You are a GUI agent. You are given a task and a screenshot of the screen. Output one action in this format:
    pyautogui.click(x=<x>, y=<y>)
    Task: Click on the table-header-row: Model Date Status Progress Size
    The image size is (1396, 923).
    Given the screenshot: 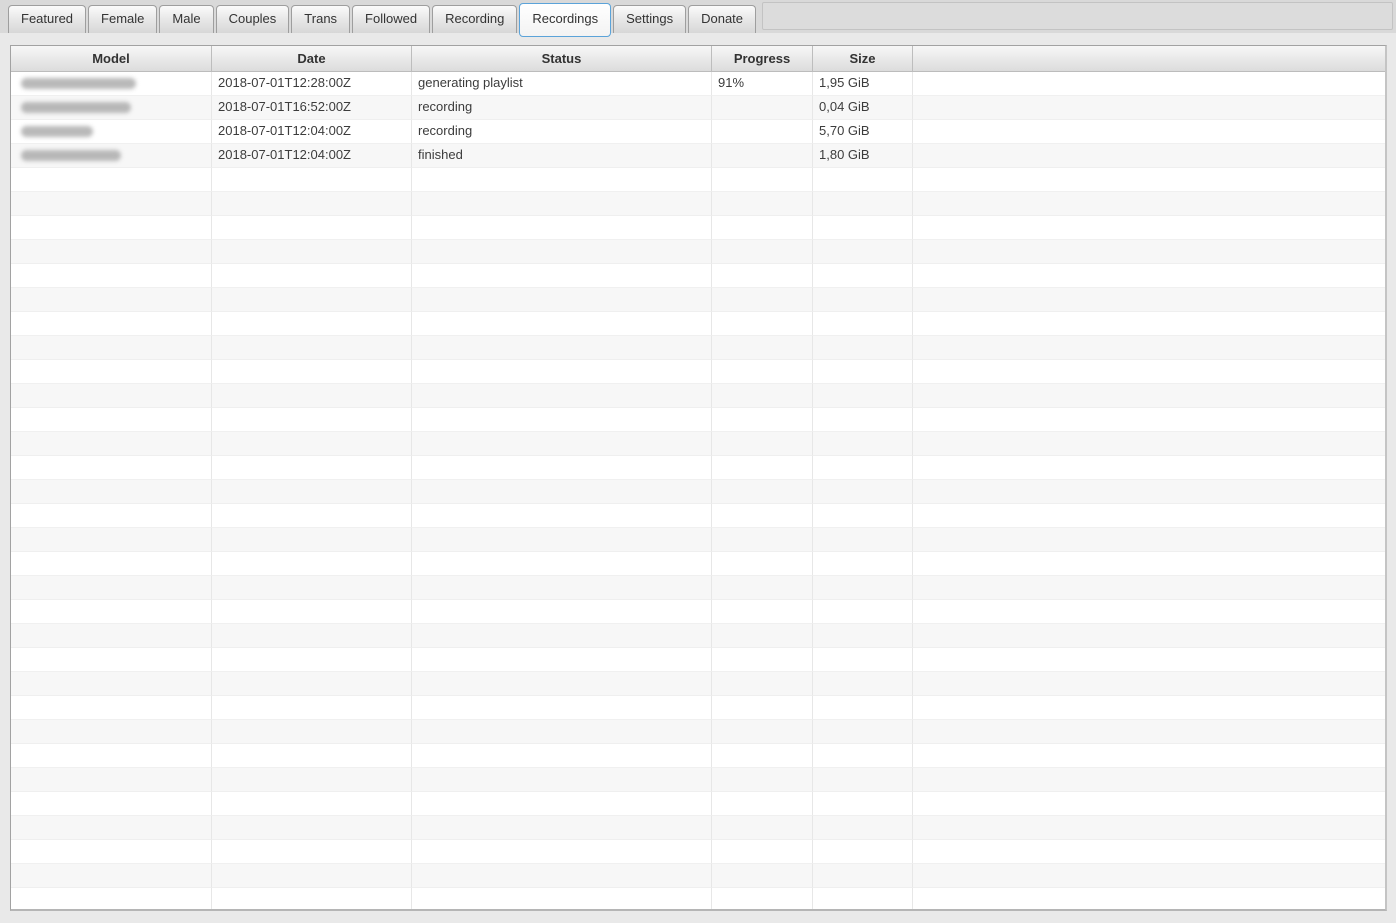 What is the action you would take?
    pyautogui.click(x=698, y=59)
    